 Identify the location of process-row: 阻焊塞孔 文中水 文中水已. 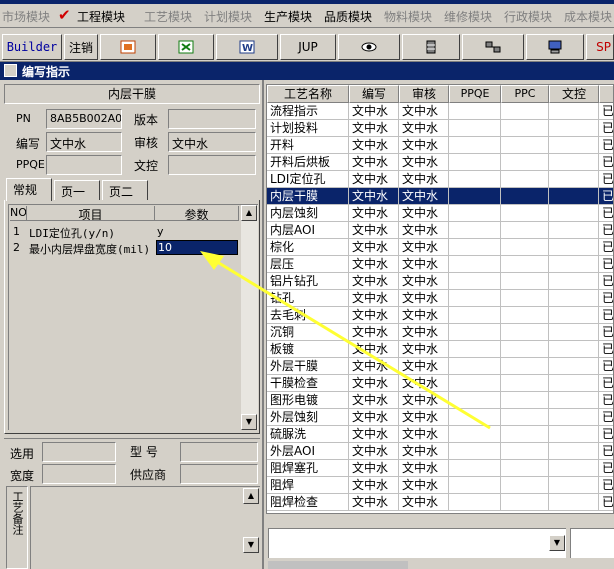
(440, 468).